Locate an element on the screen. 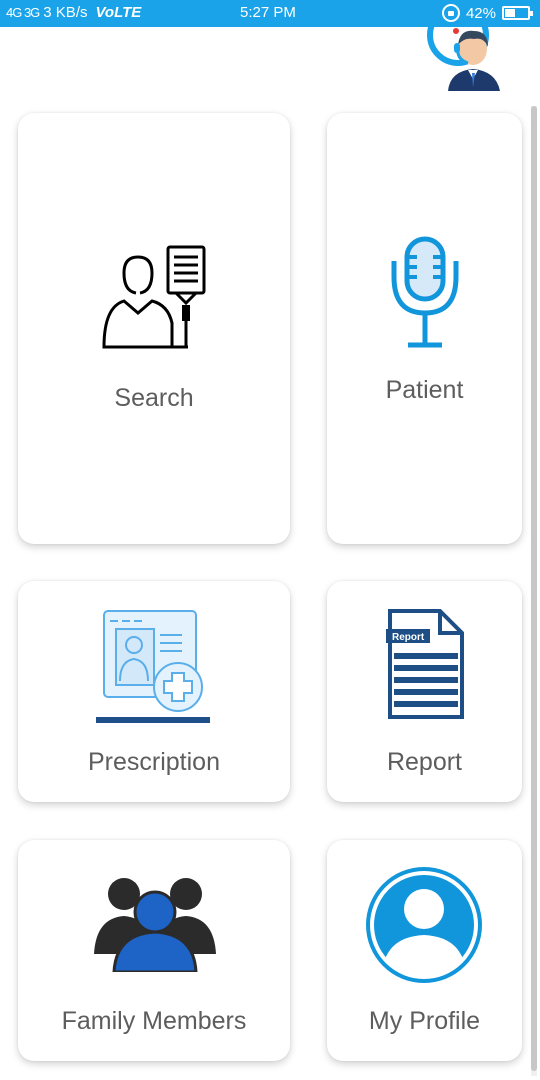 This screenshot has height=1080, width=540. report-card: Report Report is located at coordinates (424, 691).